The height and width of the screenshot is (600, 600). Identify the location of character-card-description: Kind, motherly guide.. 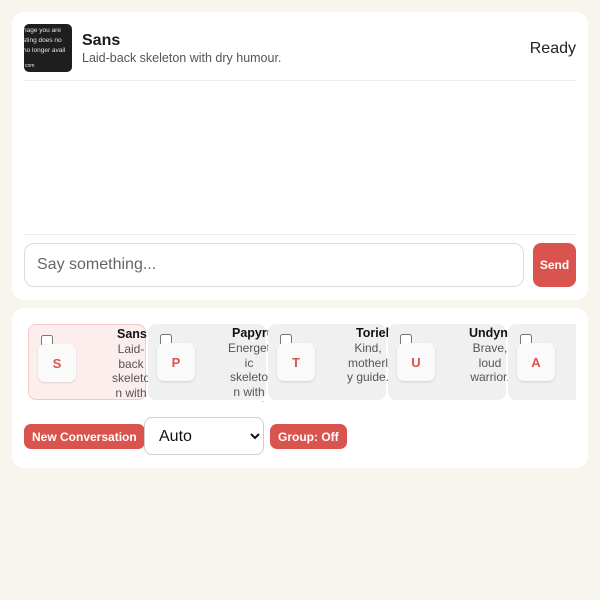
(368, 362).